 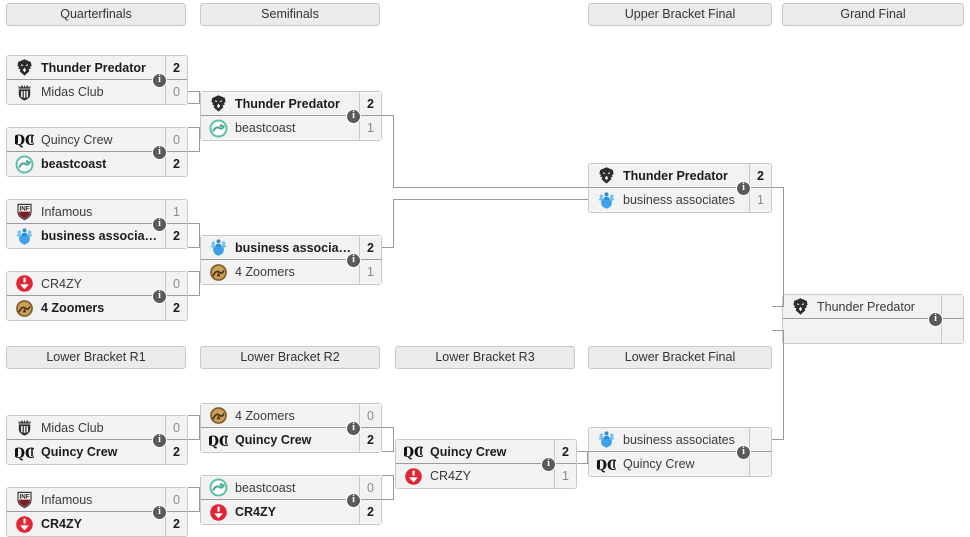 What do you see at coordinates (97, 224) in the screenshot?
I see `match-qf3: INF Infamous 1 business associates 2 i` at bounding box center [97, 224].